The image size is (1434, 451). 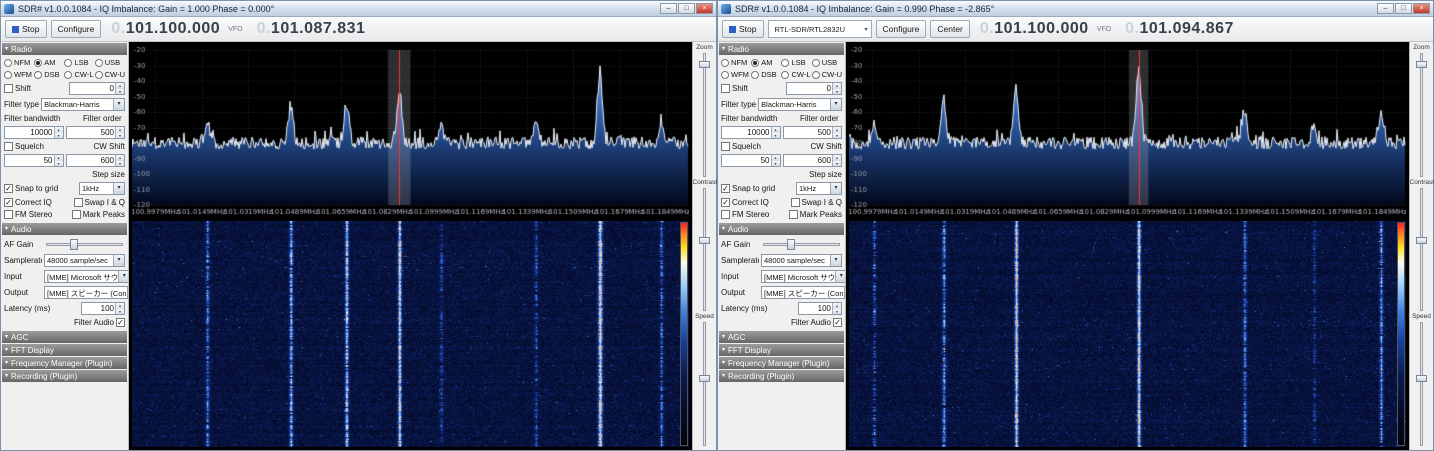 I want to click on vfo-frequency-display: 0. 101.094.867, so click(x=1179, y=29).